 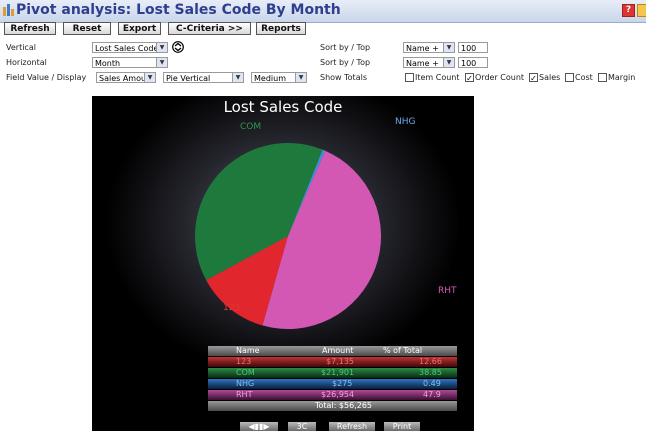 What do you see at coordinates (127, 48) in the screenshot?
I see `vertical-select-value: Lost Sales Code` at bounding box center [127, 48].